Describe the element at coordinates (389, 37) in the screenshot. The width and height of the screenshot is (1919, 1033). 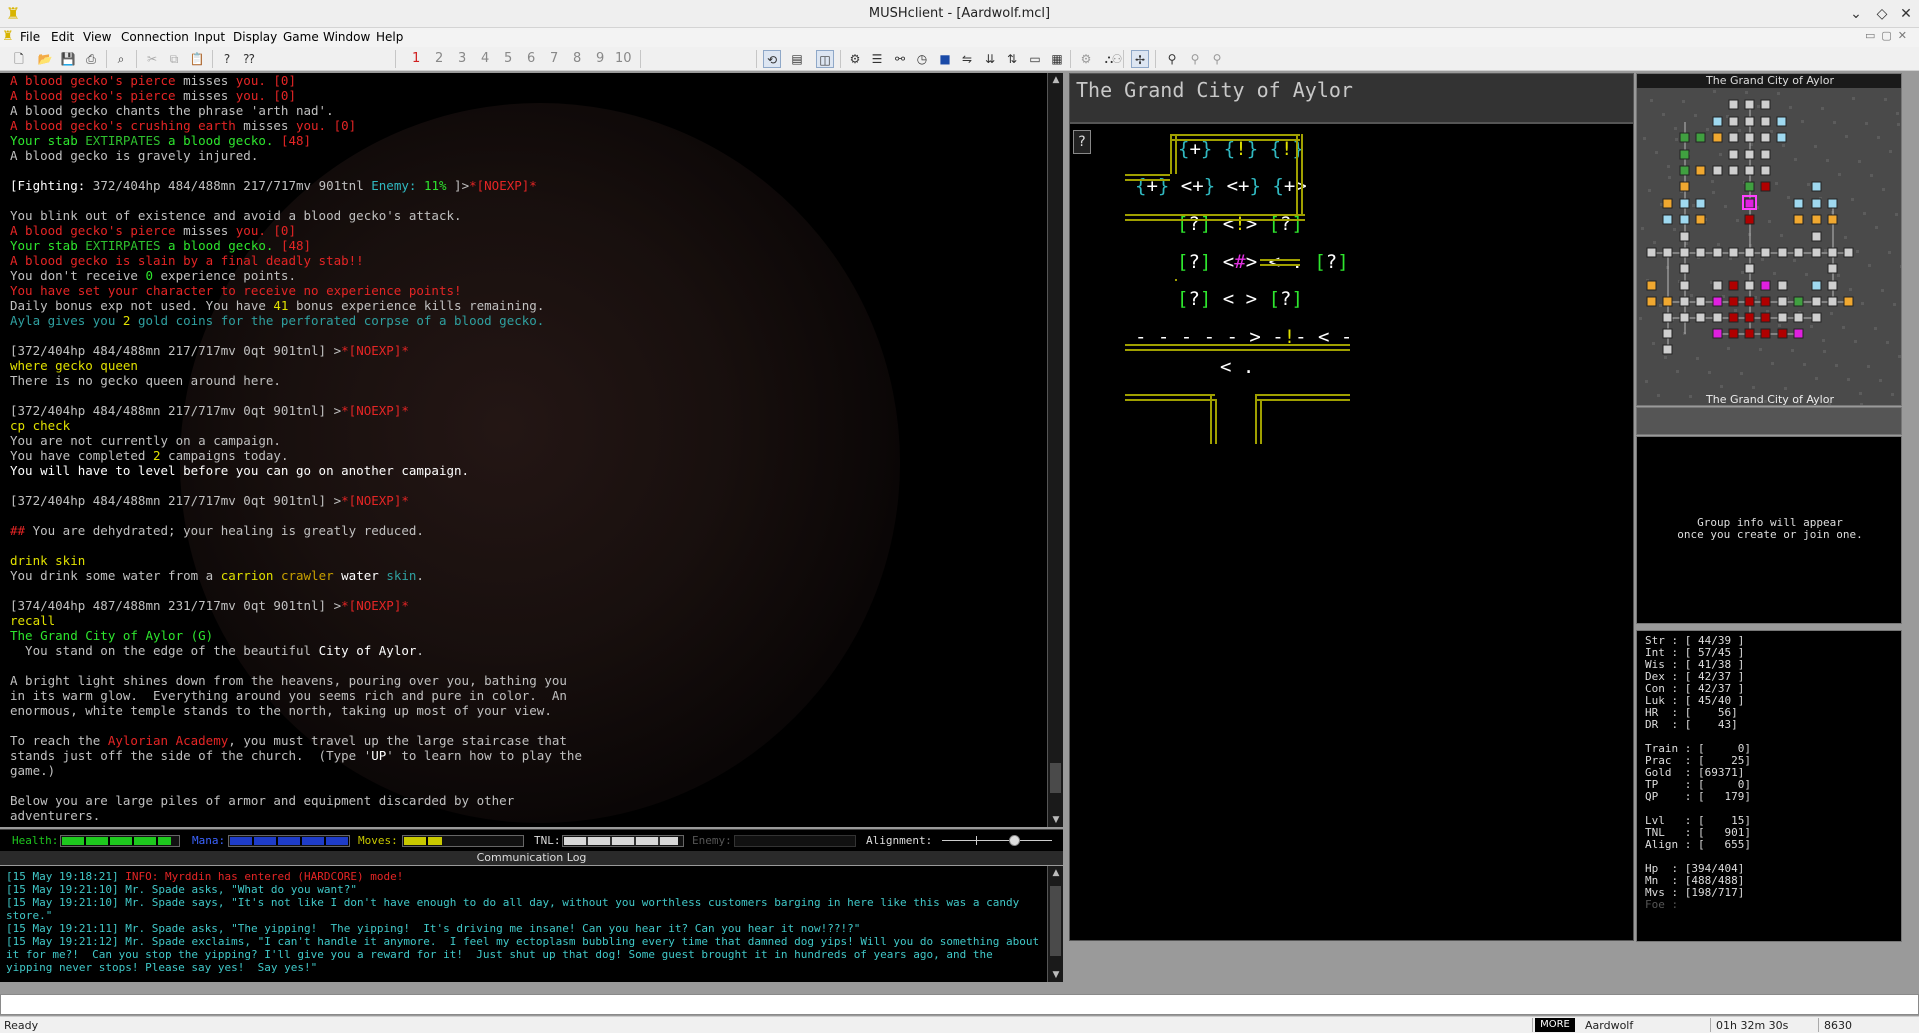
I see `menu-help: Help` at that location.